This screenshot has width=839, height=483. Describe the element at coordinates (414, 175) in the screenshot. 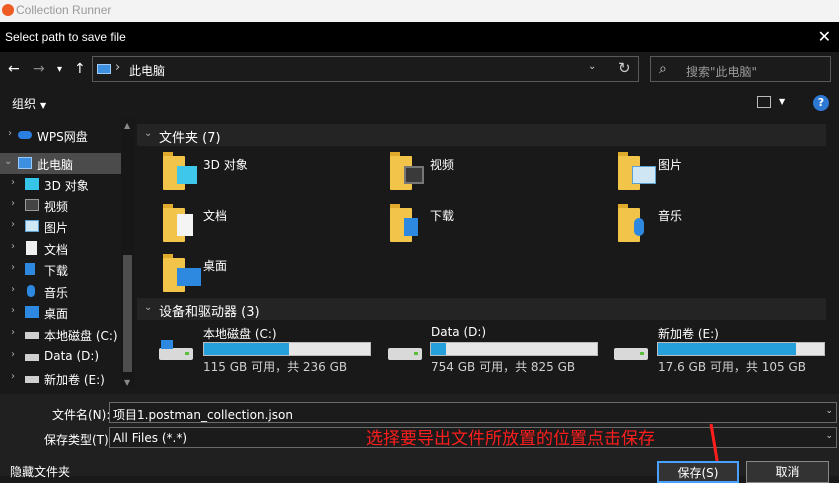

I see `video-icon` at that location.